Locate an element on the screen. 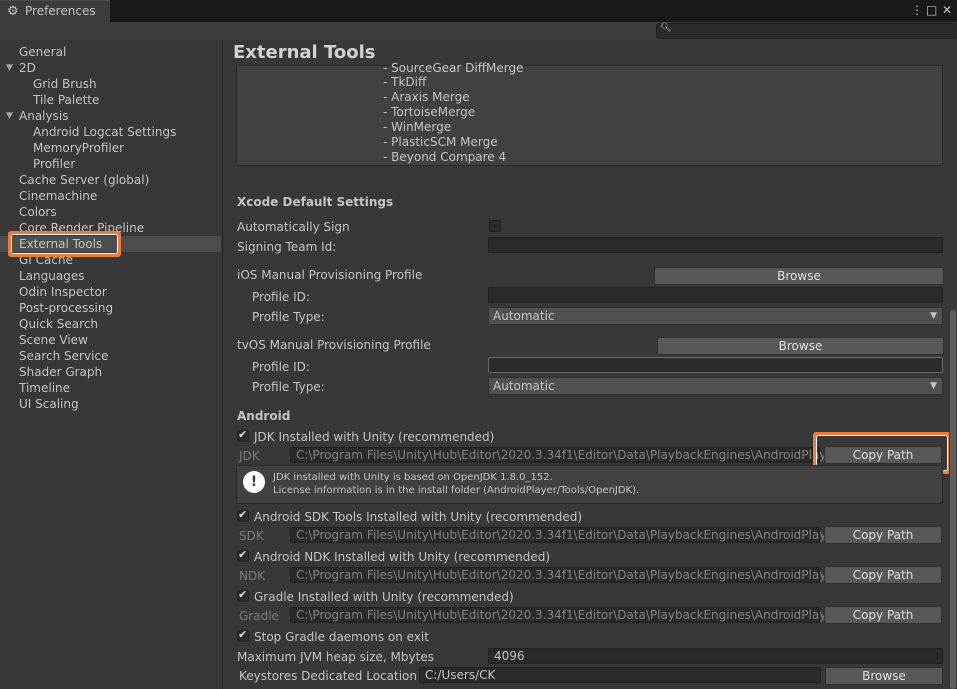 The image size is (957, 689). keystores-field: C:/Users/CK is located at coordinates (620, 675).